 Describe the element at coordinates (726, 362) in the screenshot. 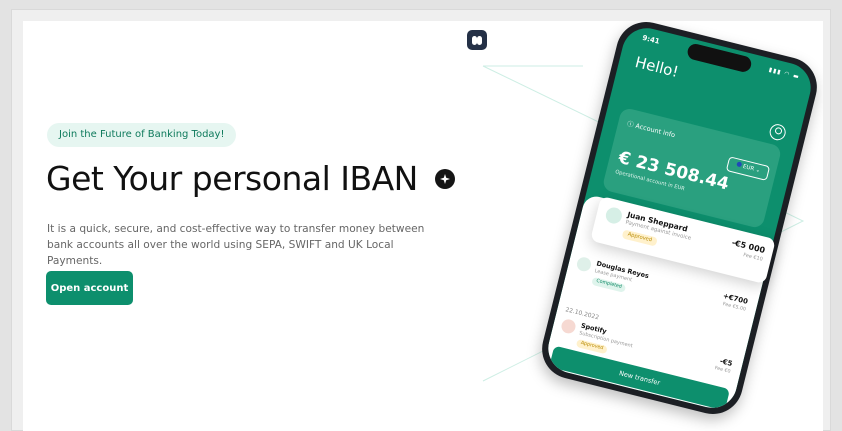

I see `transaction-amount: -€5` at that location.